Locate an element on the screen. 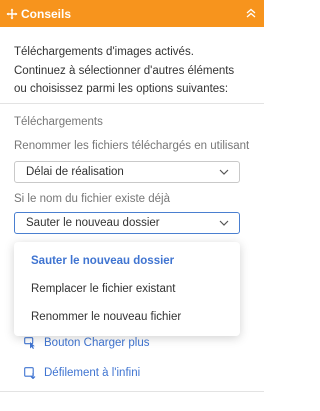 The height and width of the screenshot is (411, 320). intro-line-1: Téléchargements d'images activés. is located at coordinates (104, 52).